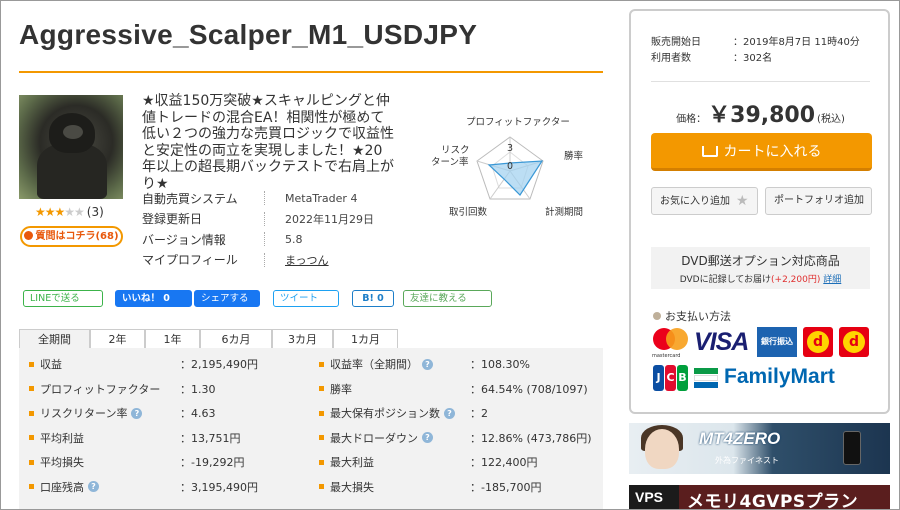 The height and width of the screenshot is (510, 900). I want to click on stat-row: 最大ドローダウン? ：12.86% (473,786円), so click(455, 438).